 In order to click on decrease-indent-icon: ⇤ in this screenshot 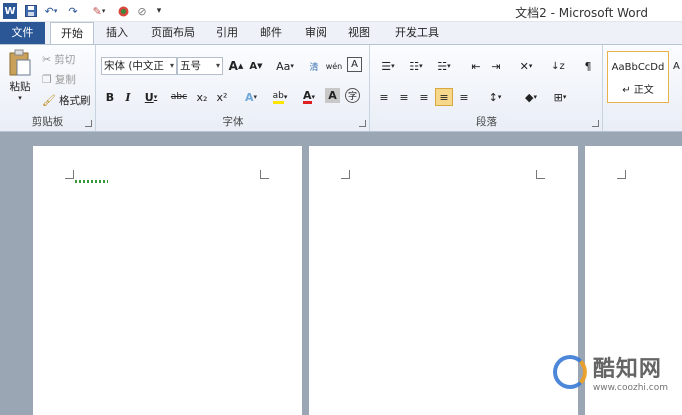, I will do `click(476, 66)`.